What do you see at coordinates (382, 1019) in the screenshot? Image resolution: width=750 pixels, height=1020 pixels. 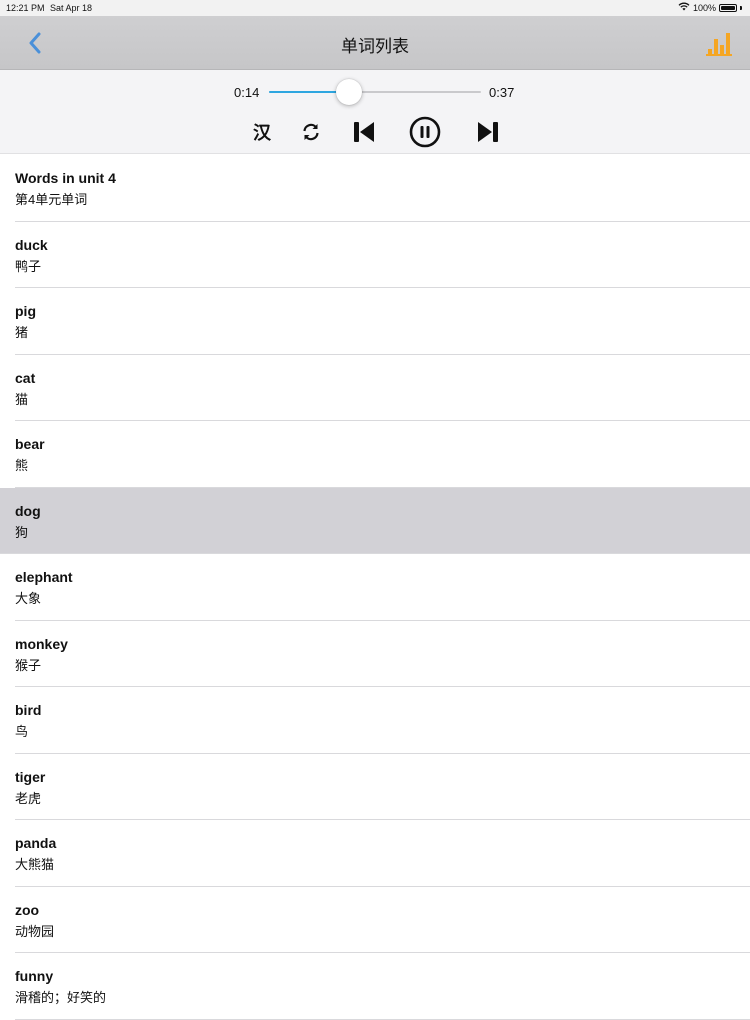 I see `row-separator` at bounding box center [382, 1019].